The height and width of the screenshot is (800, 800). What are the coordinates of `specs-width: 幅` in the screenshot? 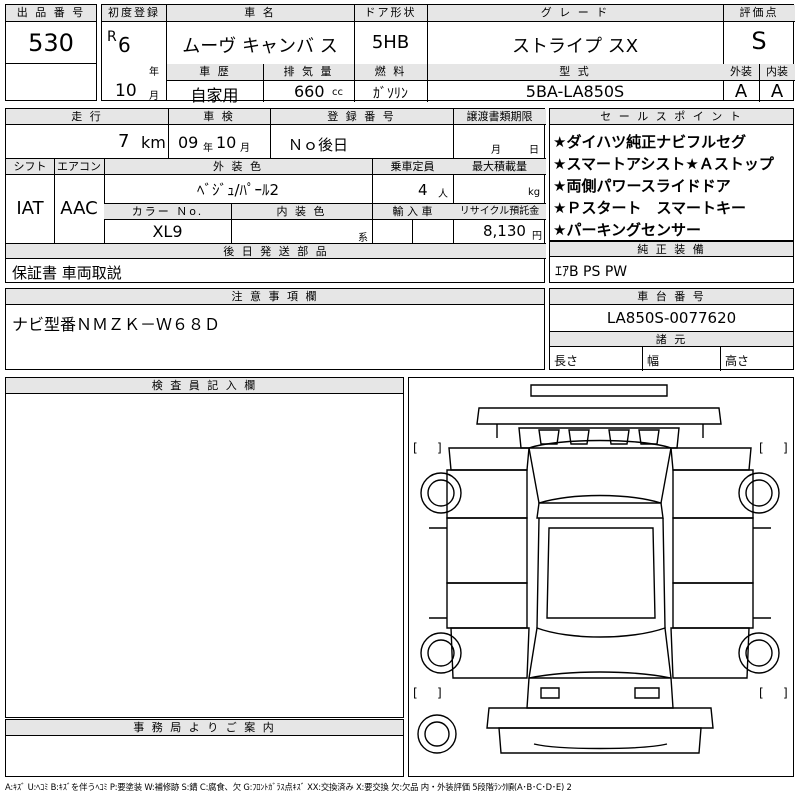 It's located at (653, 361).